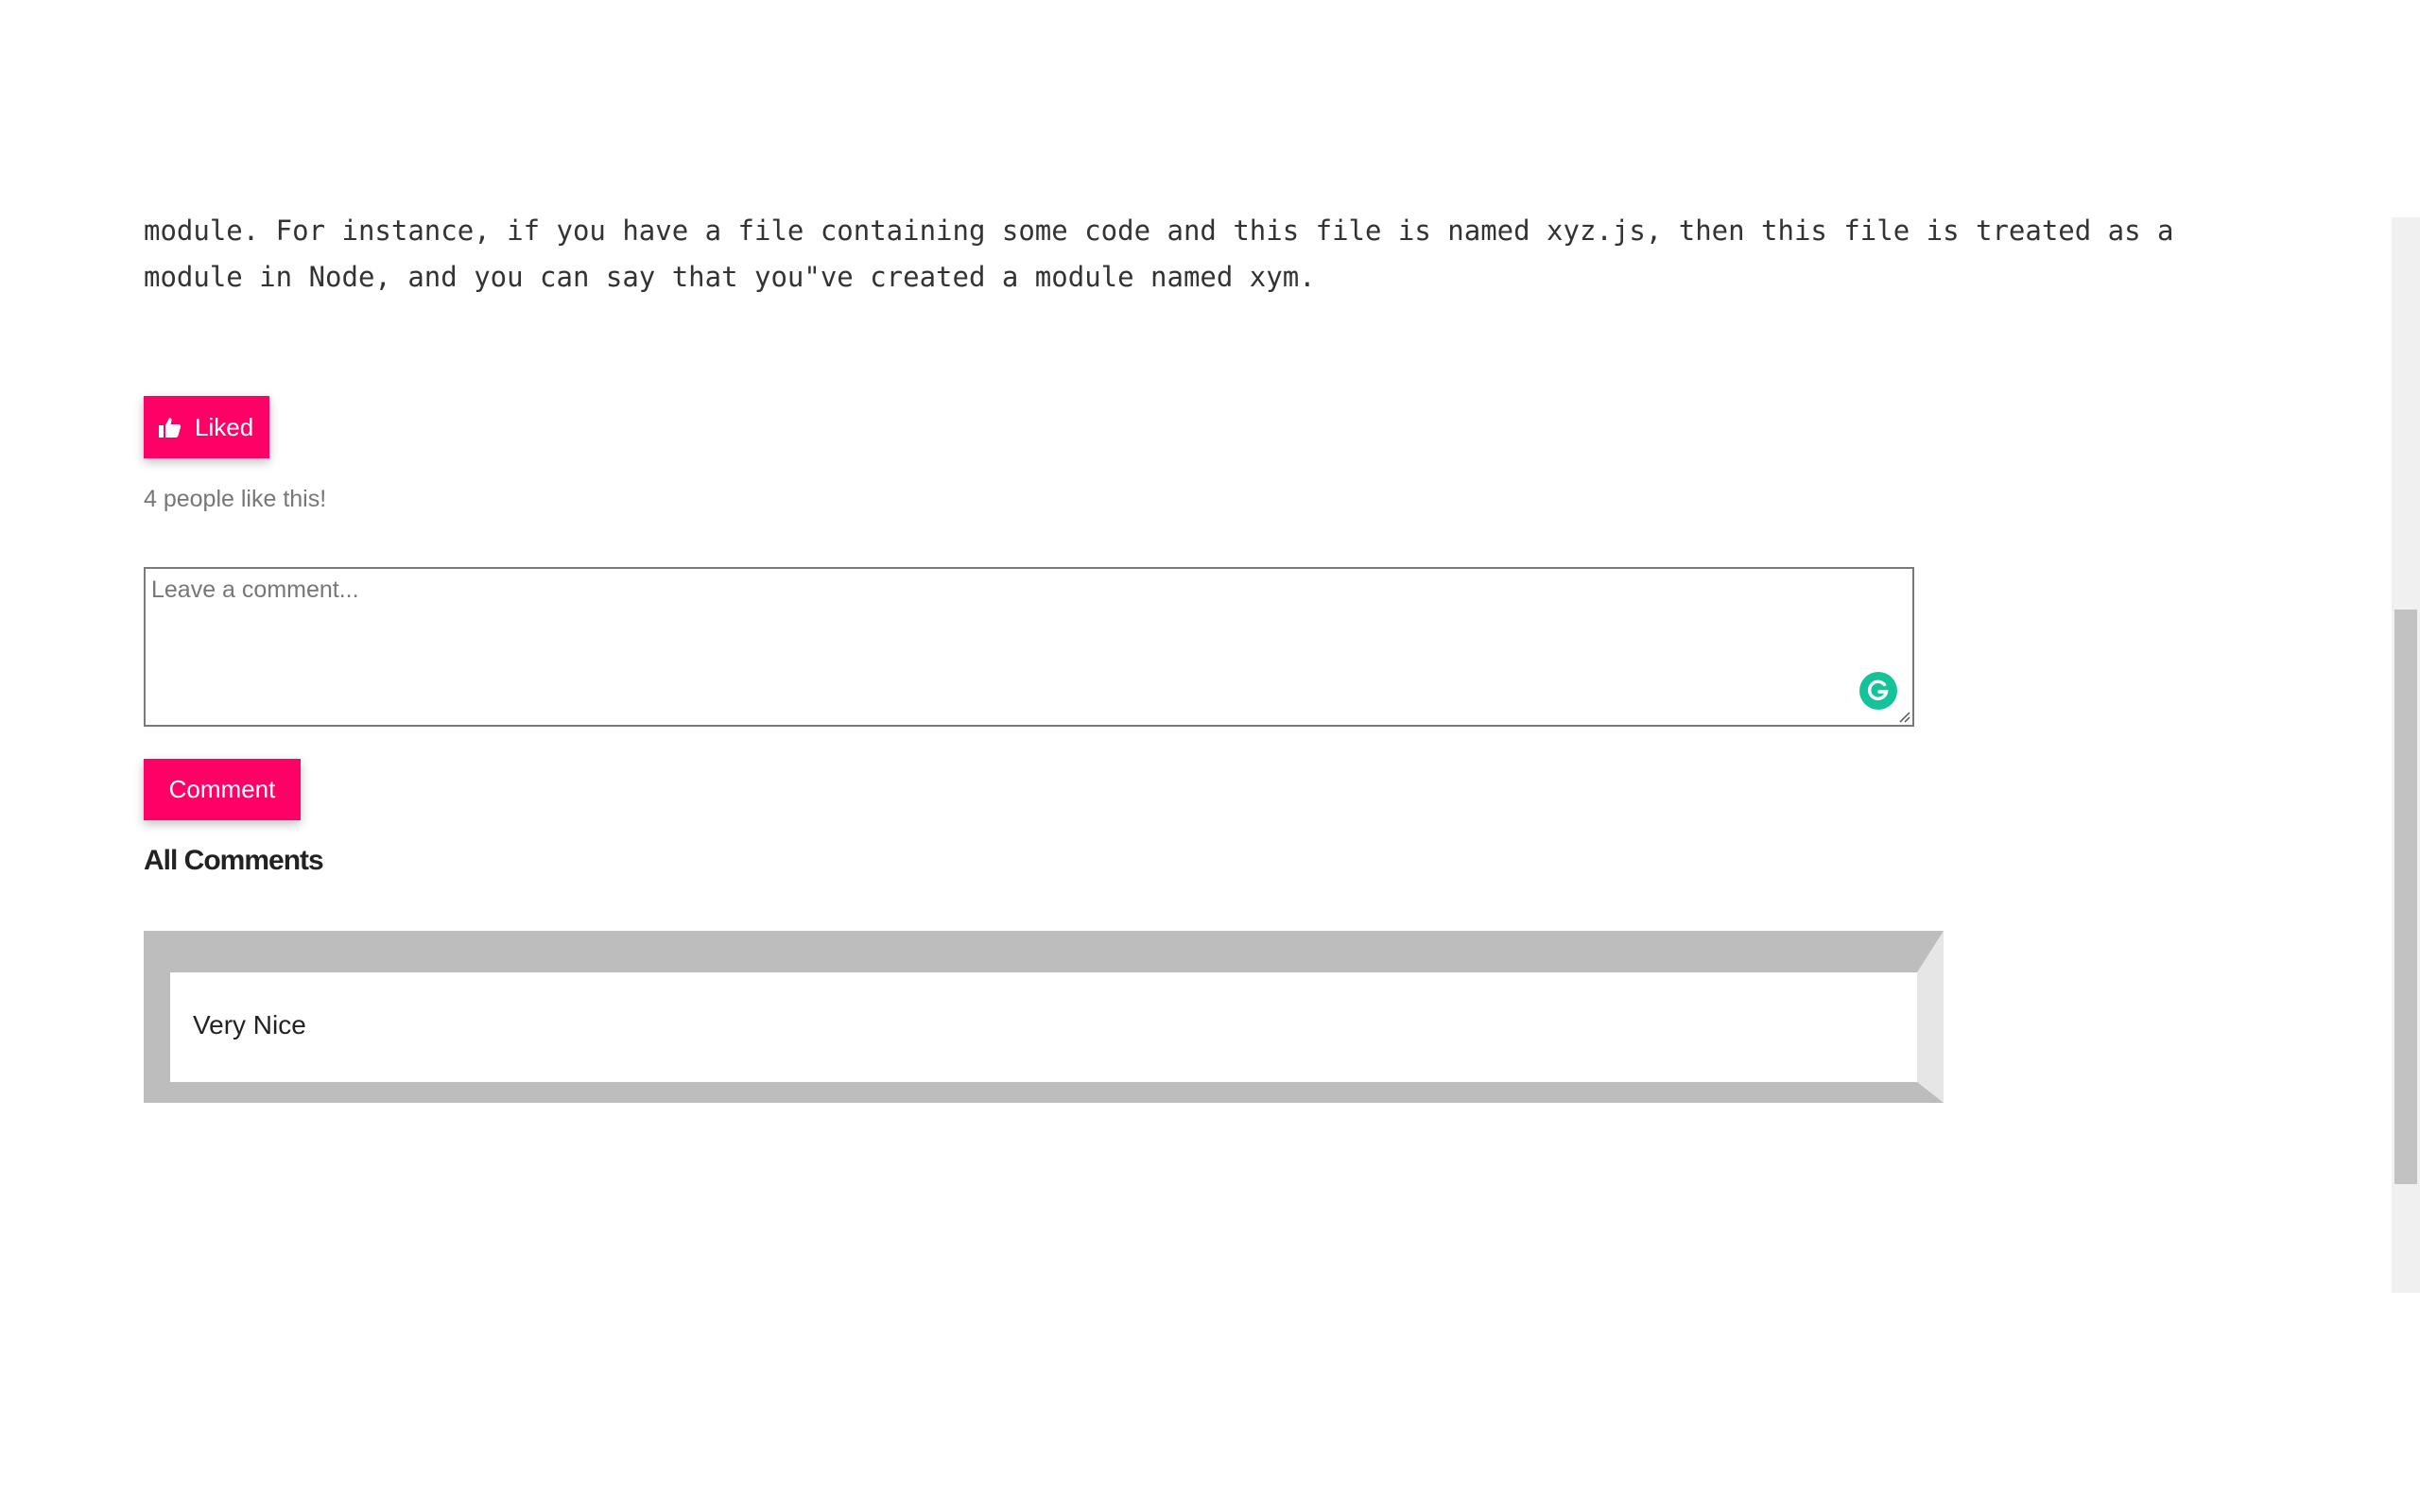  What do you see at coordinates (235, 499) in the screenshot?
I see `like-count: 4 people like this!` at bounding box center [235, 499].